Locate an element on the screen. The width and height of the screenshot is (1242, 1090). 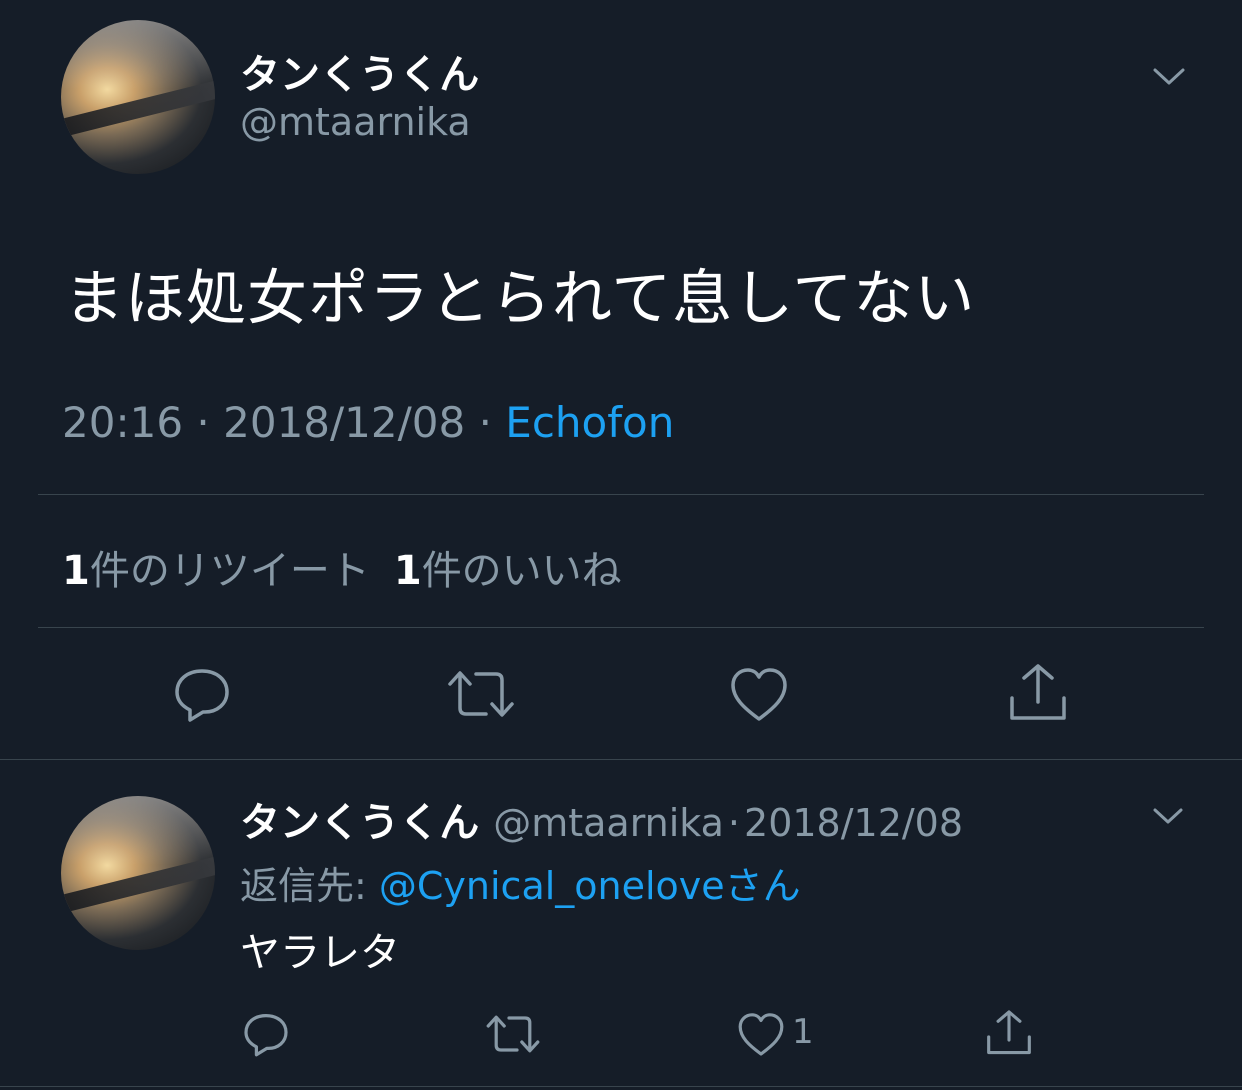
like-stat: 1件のいいね is located at coordinates (508, 571).